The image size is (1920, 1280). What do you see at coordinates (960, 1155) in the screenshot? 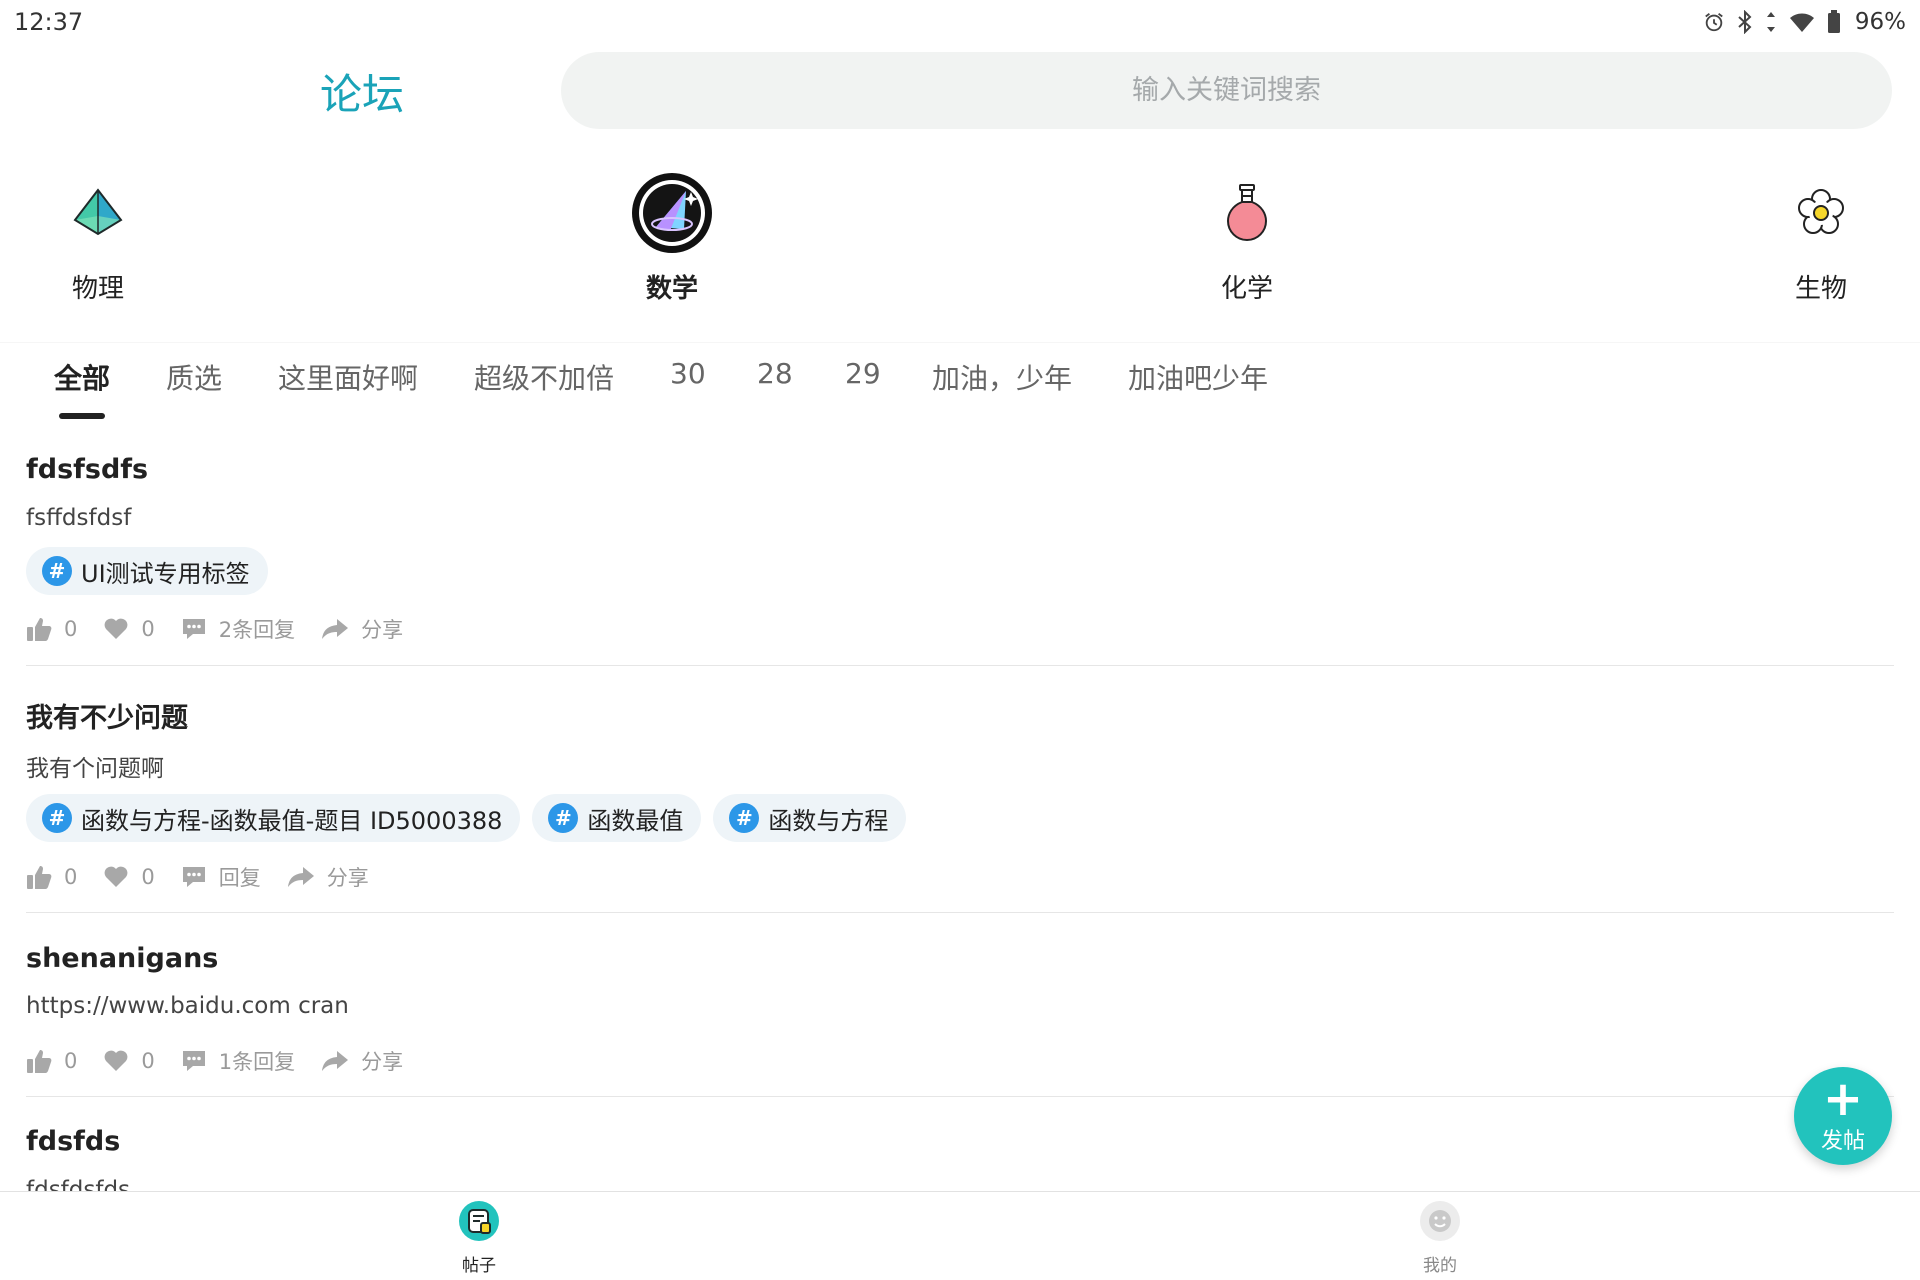
I see `post-card: fdsfds fdsfdsfds` at bounding box center [960, 1155].